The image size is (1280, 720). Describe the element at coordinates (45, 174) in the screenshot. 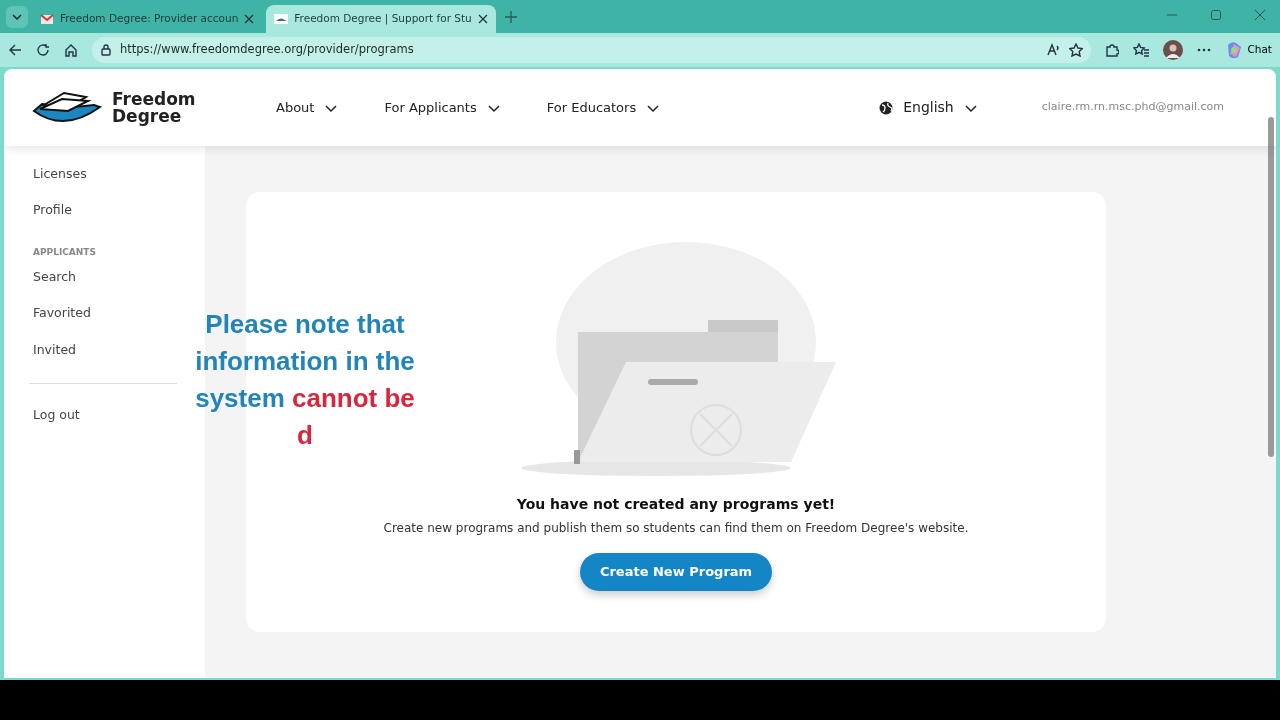

I see `sidebar-item: Licenses` at that location.